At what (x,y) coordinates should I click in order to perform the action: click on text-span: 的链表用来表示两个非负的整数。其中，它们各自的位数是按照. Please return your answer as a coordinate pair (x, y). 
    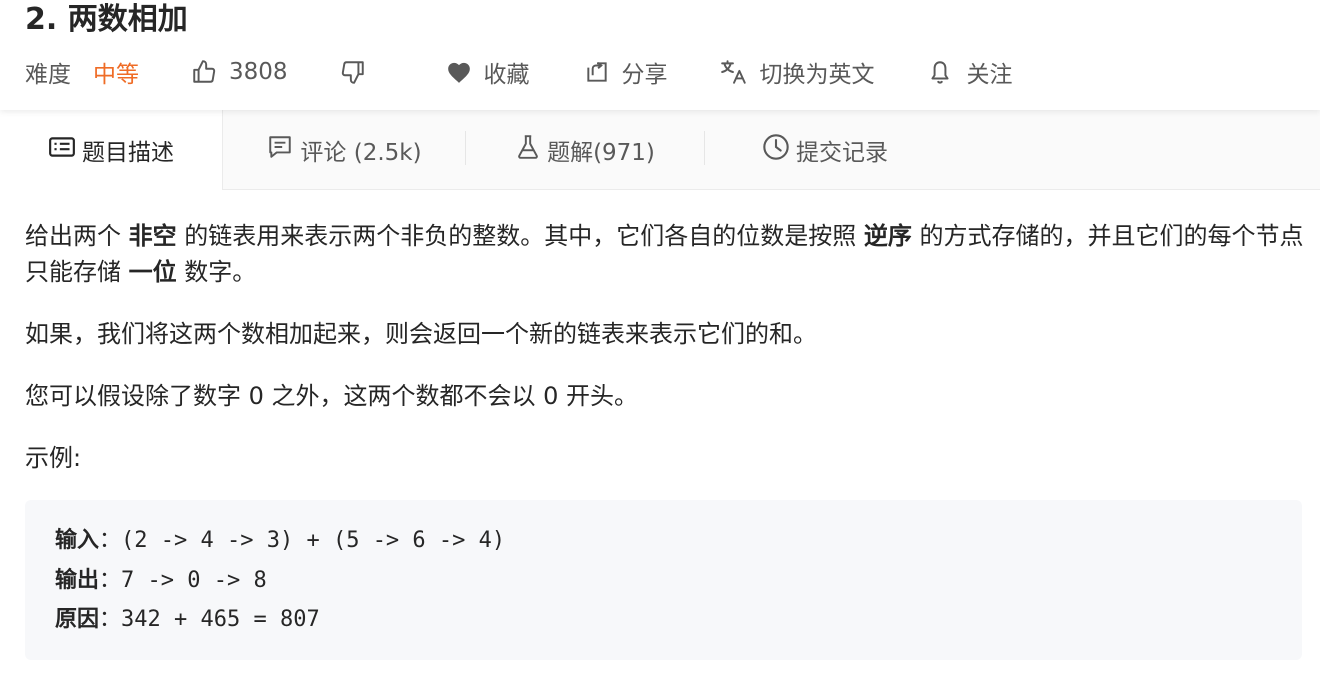
    Looking at the image, I should click on (520, 236).